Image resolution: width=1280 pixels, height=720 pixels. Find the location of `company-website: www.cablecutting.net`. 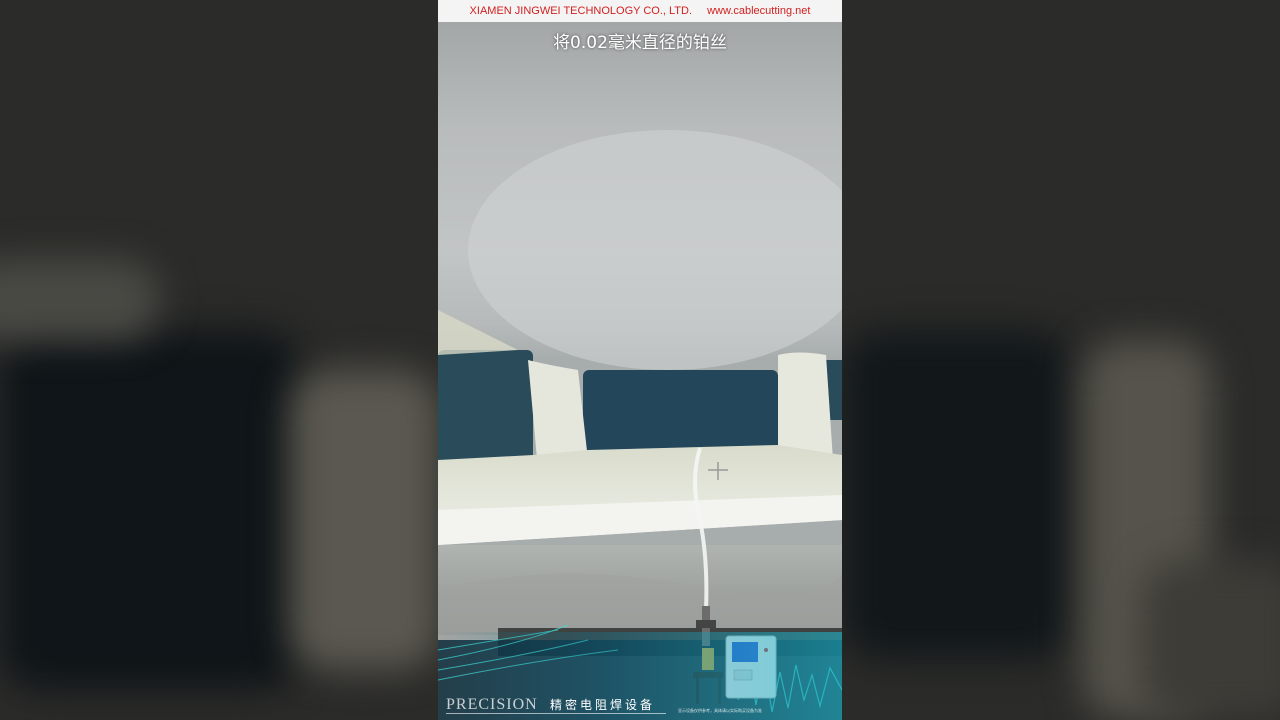

company-website: www.cablecutting.net is located at coordinates (759, 11).